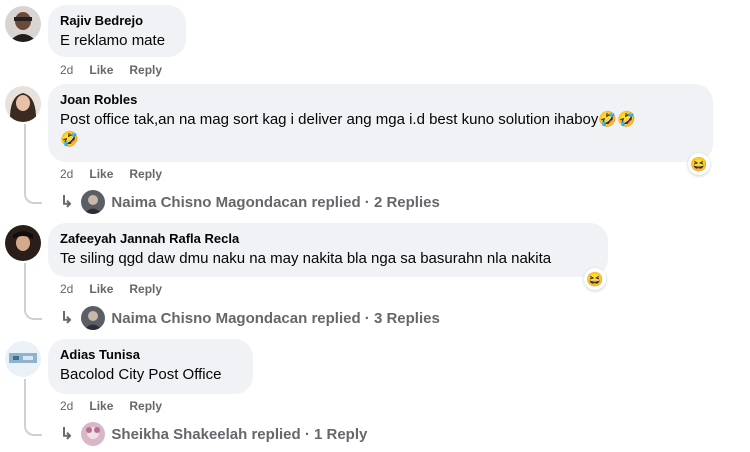  What do you see at coordinates (117, 31) in the screenshot?
I see `comment-bubble: Rajiv Bedrejo E reklamo mate` at bounding box center [117, 31].